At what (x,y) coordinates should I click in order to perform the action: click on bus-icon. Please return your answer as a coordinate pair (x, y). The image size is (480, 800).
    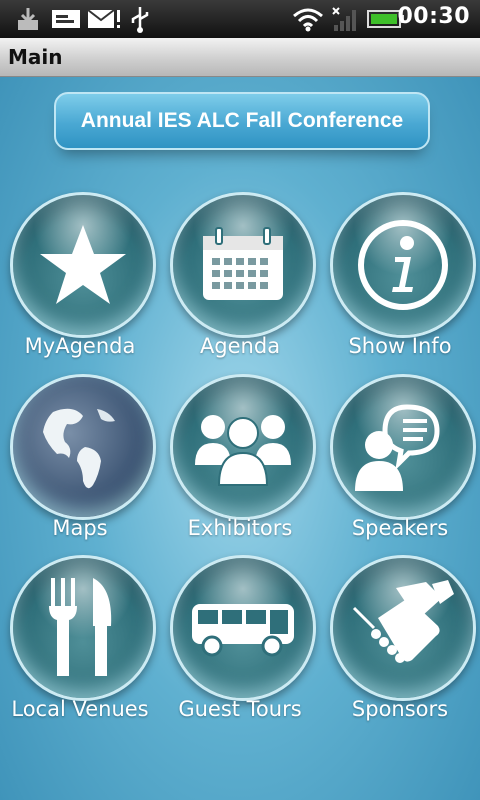
    Looking at the image, I should click on (243, 628).